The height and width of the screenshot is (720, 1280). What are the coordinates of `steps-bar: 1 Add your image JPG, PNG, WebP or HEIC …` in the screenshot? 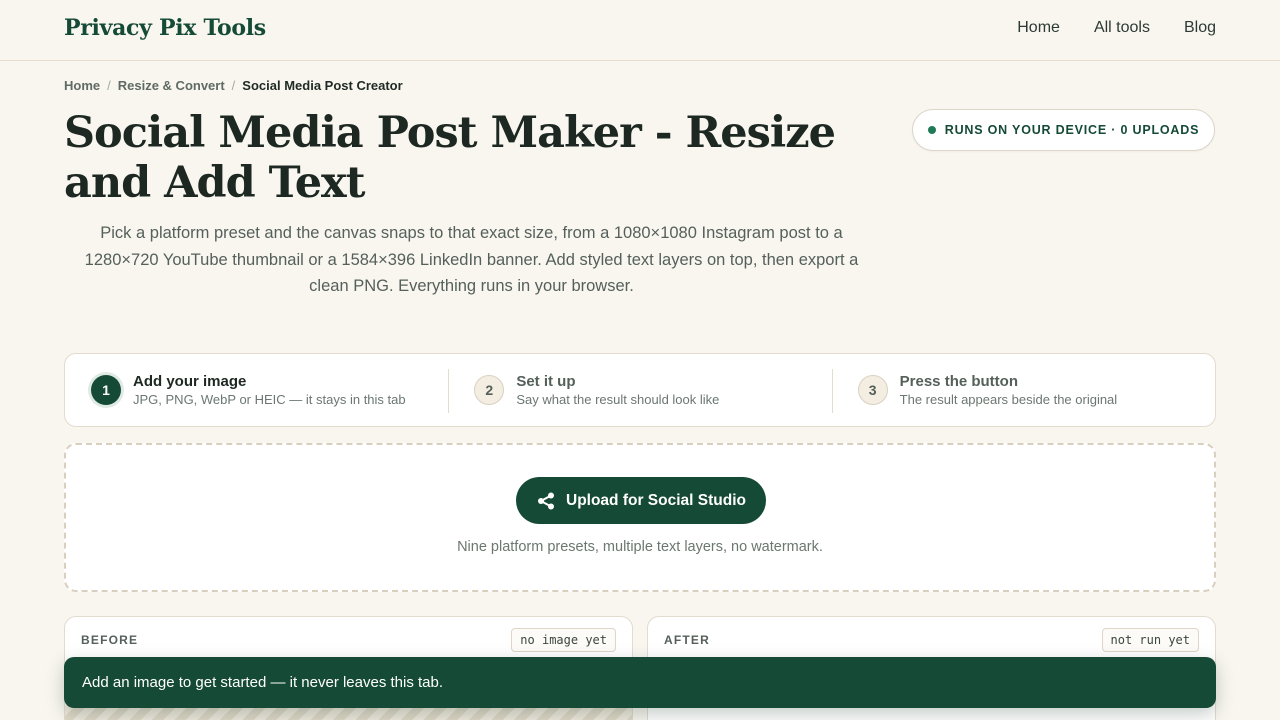 It's located at (640, 390).